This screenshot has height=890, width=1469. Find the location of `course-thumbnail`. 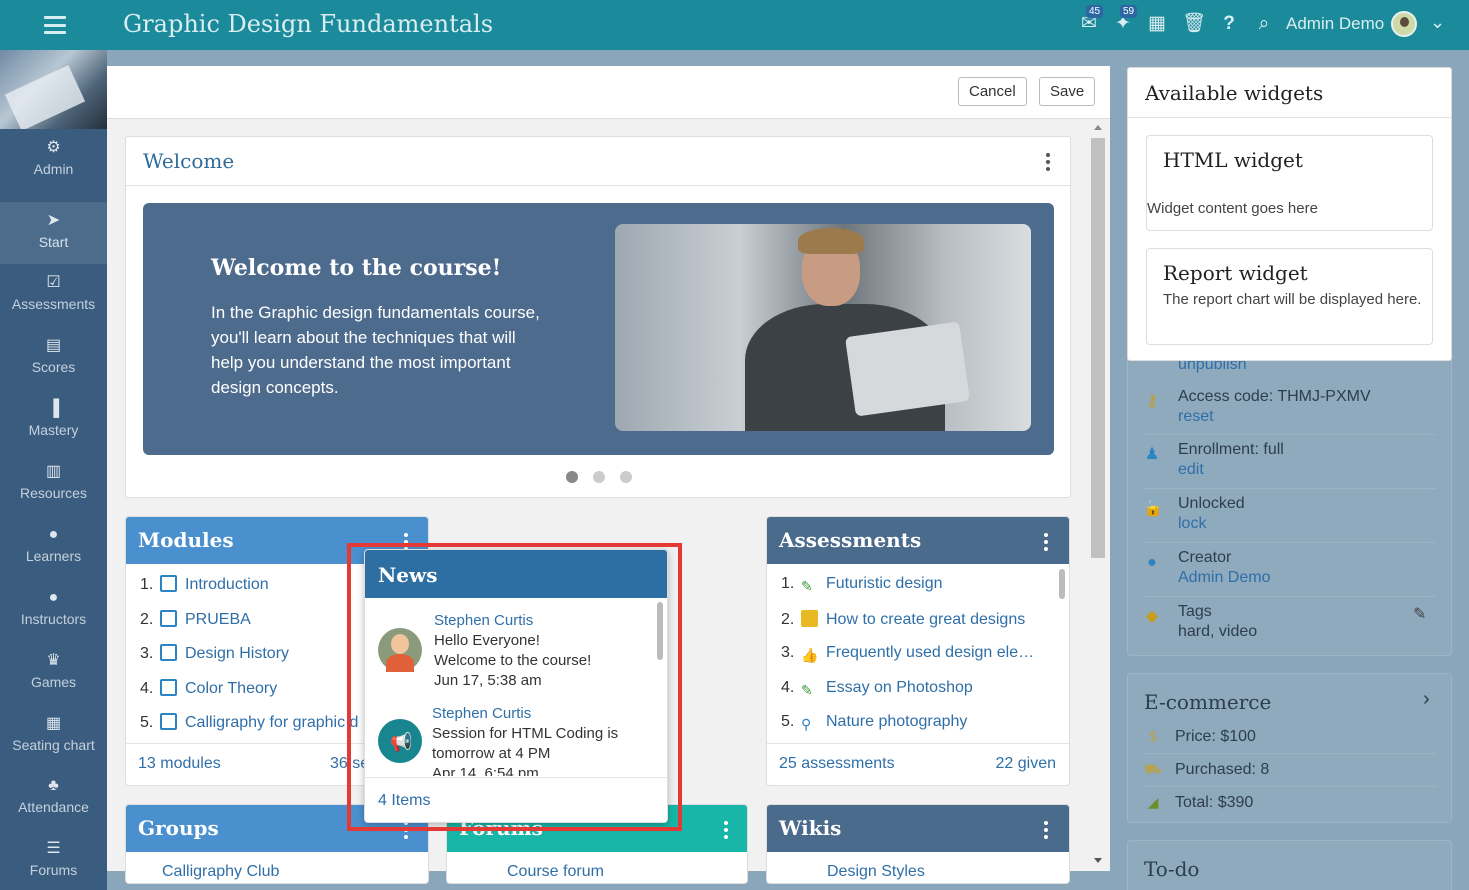

course-thumbnail is located at coordinates (53, 89).